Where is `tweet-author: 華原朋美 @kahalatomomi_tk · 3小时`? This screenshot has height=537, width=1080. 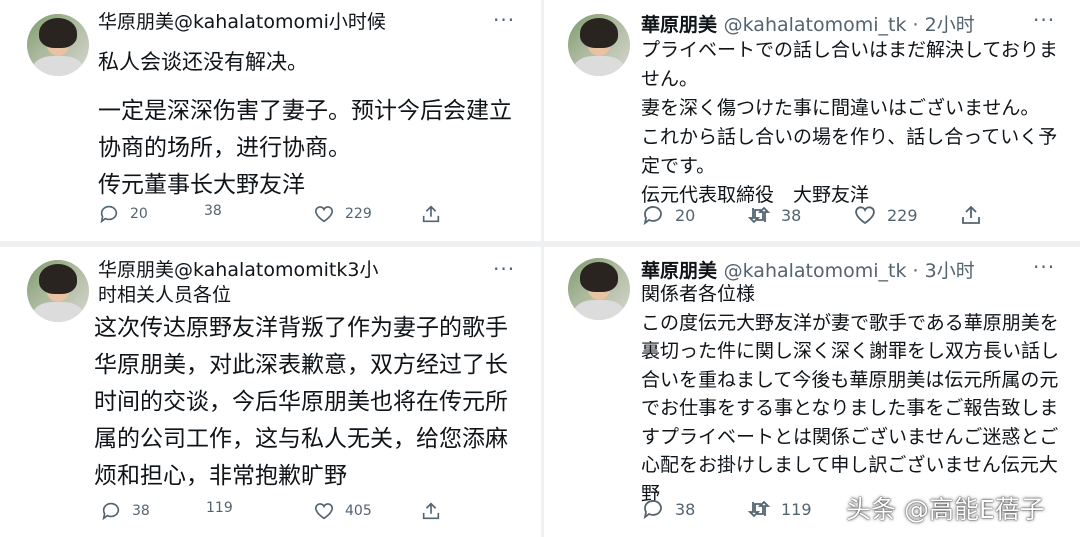 tweet-author: 華原朋美 @kahalatomomi_tk · 3小时 is located at coordinates (808, 269).